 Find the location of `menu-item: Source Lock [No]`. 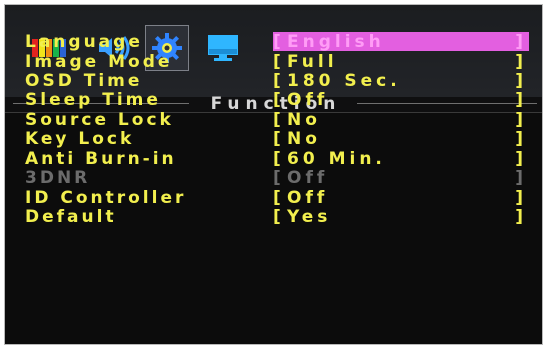

menu-item: Source Lock [No] is located at coordinates (273, 120).